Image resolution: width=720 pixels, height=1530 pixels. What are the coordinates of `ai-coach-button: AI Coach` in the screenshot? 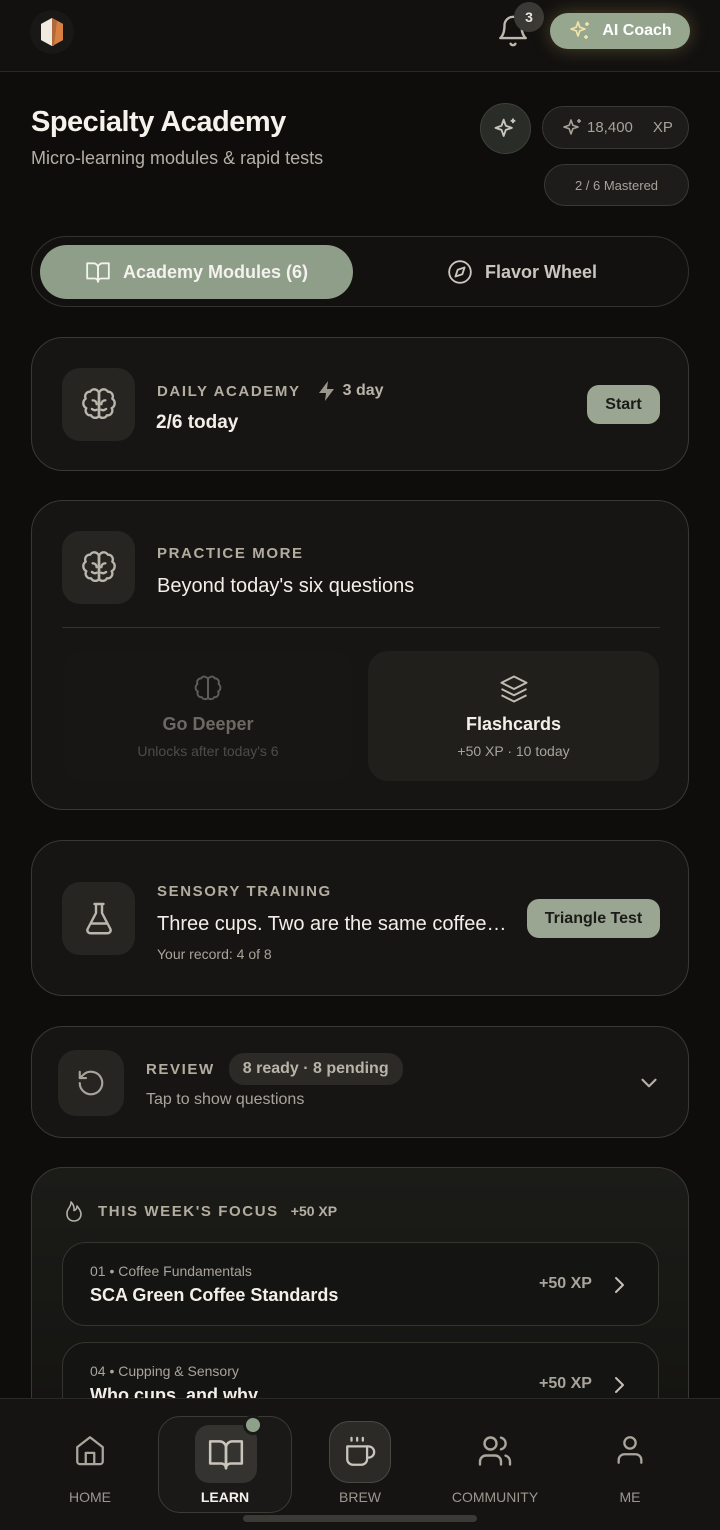 It's located at (620, 31).